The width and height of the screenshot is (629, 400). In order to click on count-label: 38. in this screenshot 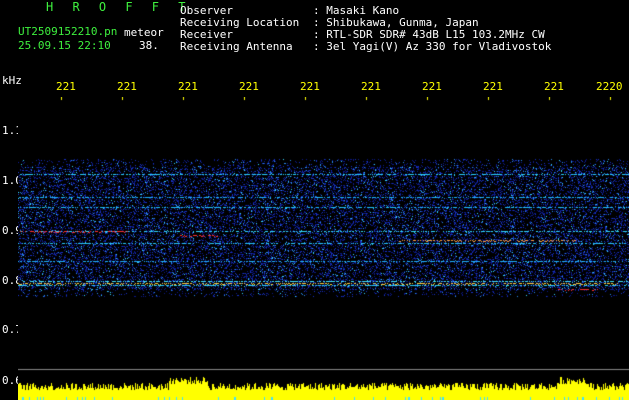, I will do `click(149, 45)`.